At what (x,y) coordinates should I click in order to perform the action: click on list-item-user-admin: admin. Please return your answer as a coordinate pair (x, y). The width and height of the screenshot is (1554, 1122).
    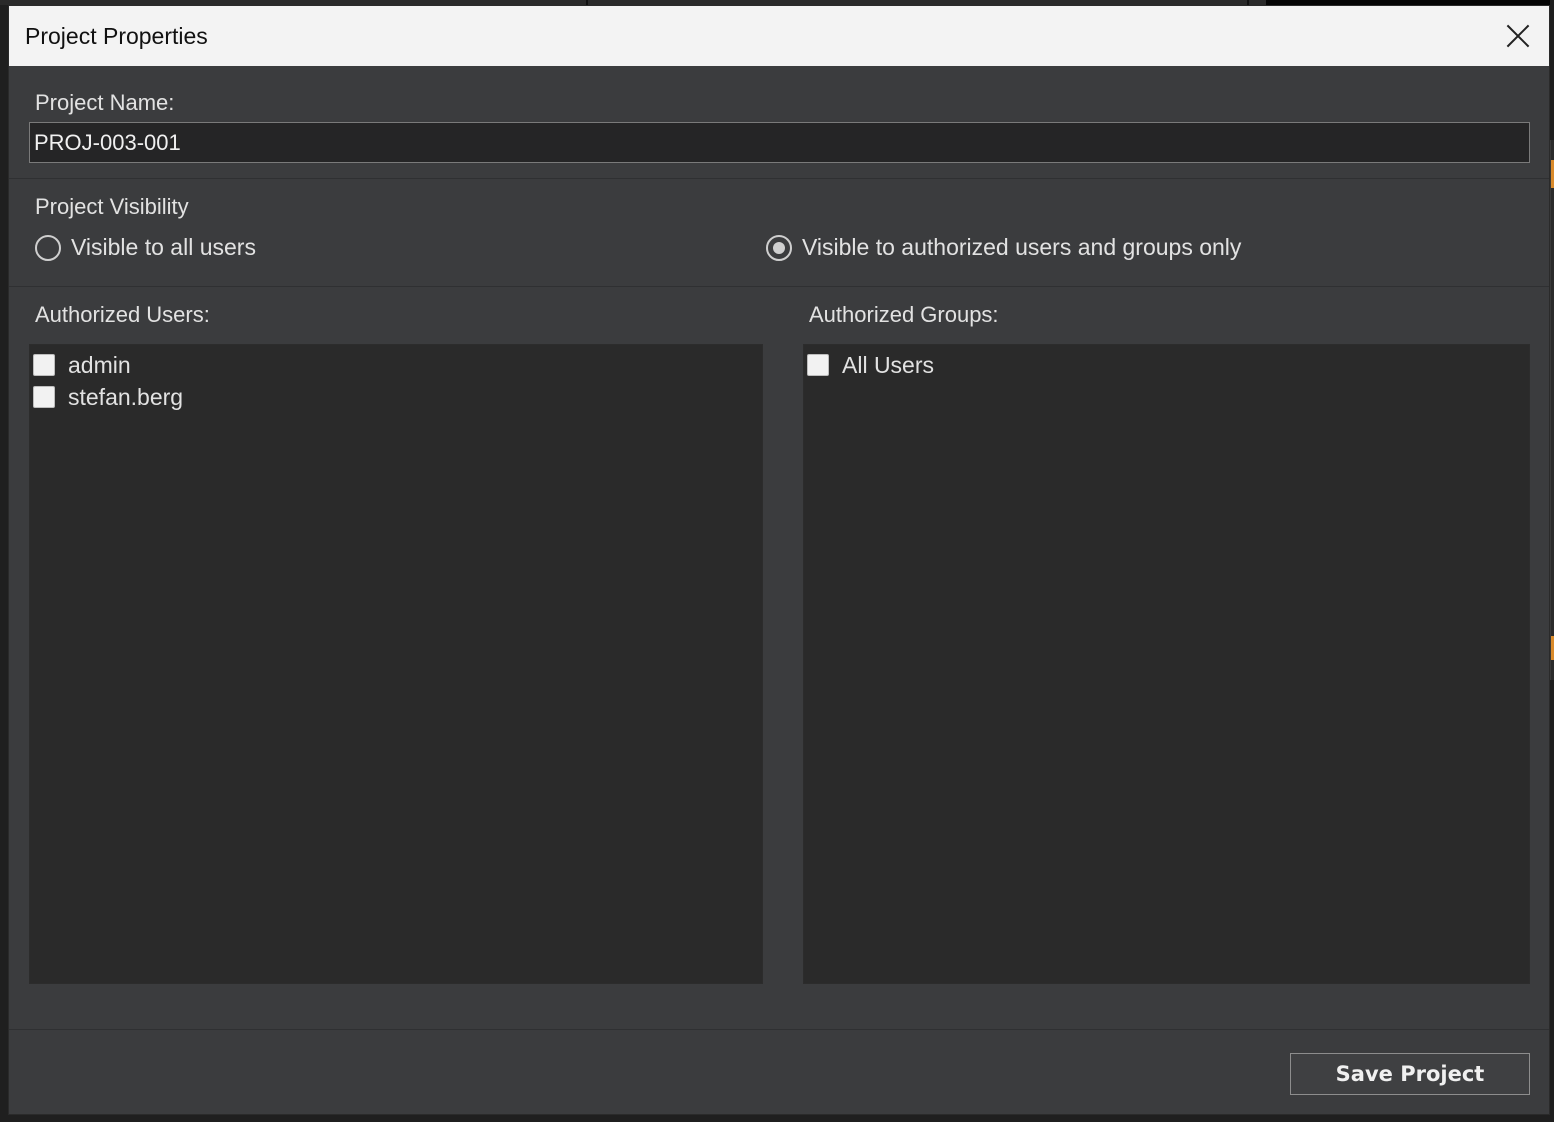
    Looking at the image, I should click on (396, 365).